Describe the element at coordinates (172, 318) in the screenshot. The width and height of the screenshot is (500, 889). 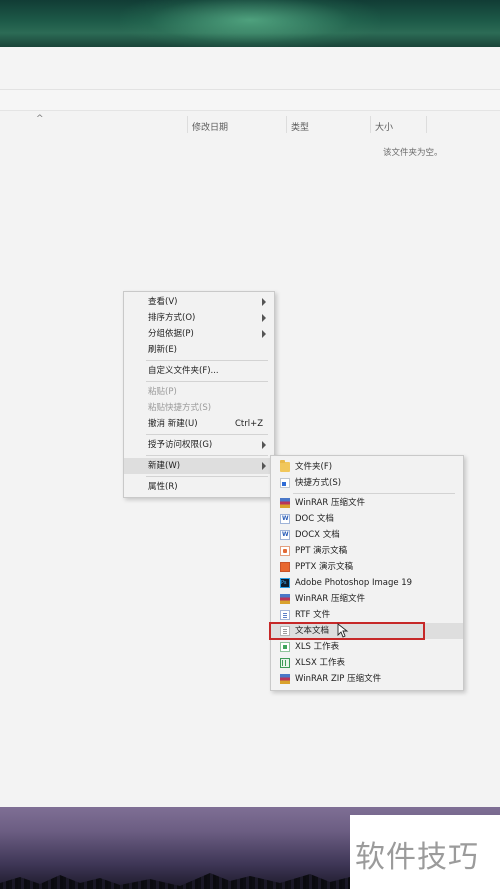
I see `menu-item-label: 排序方式(O)` at that location.